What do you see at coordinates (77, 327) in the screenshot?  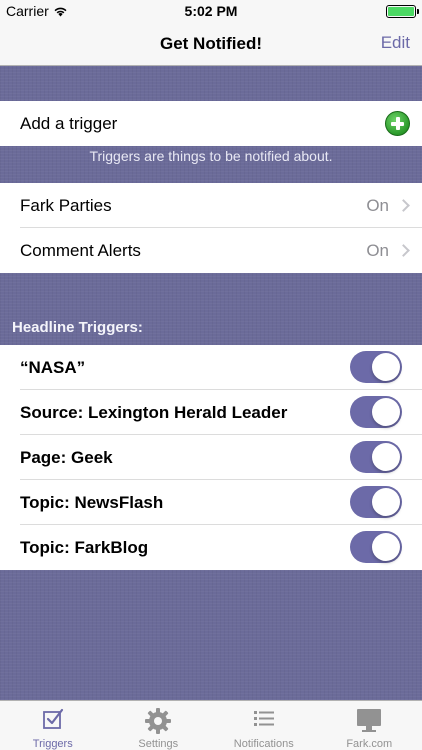 I see `headline-triggers-header: Headline Triggers:` at bounding box center [77, 327].